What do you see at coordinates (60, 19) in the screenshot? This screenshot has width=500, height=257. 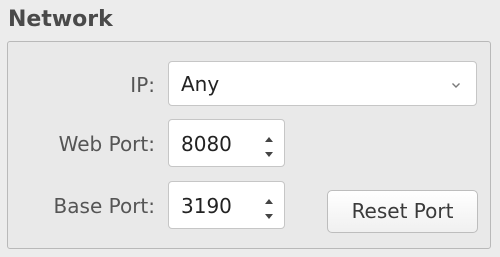 I see `section-title: Network` at bounding box center [60, 19].